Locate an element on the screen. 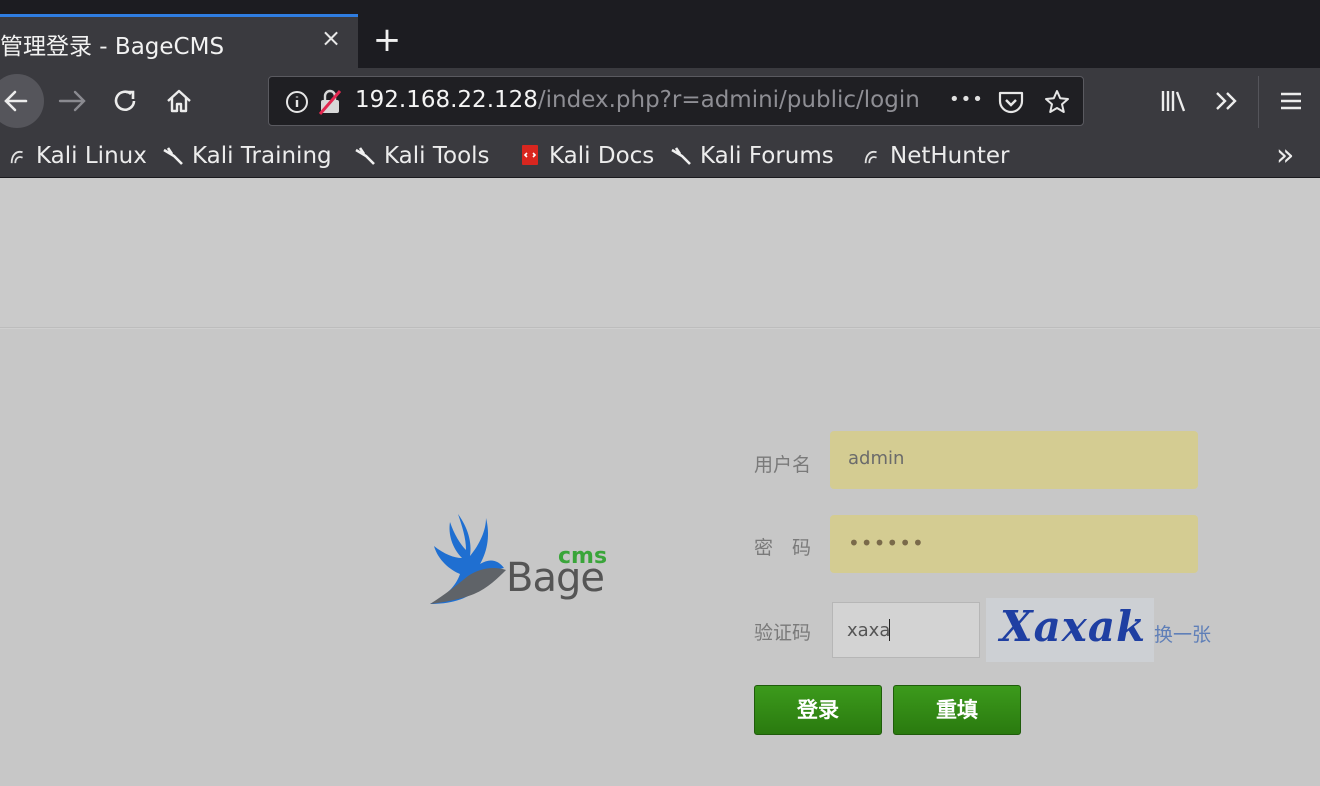 The image size is (1320, 786). bookmarks-overflow-icon: » is located at coordinates (1285, 156).